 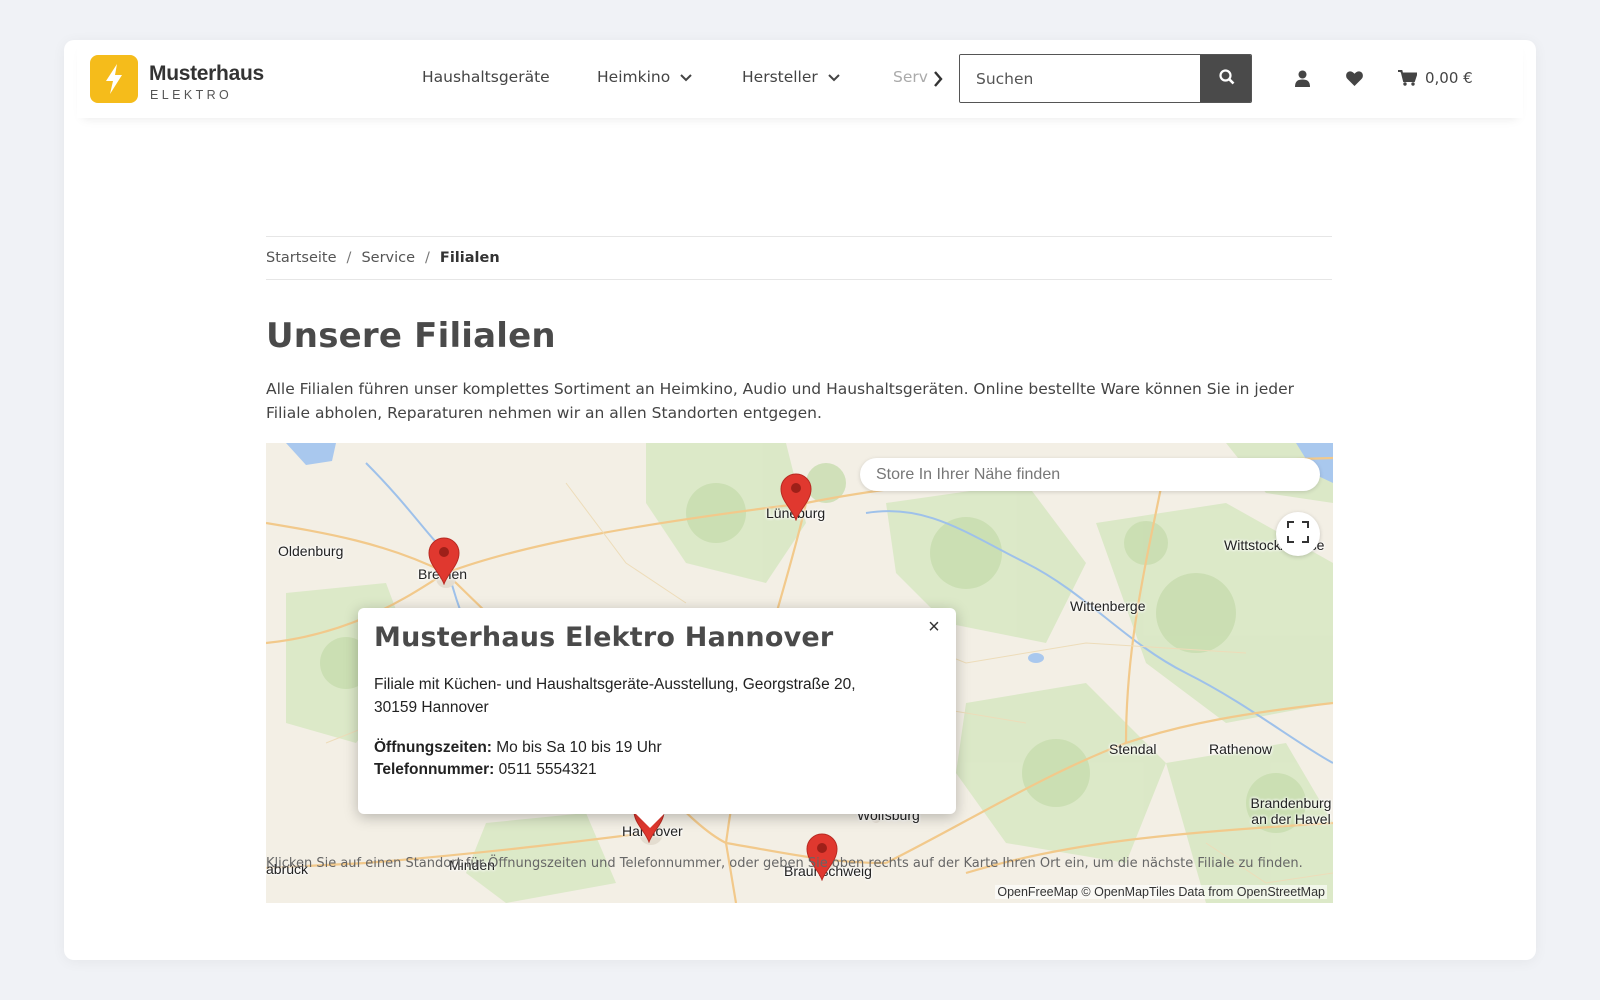 I want to click on popup-tip, so click(x=650, y=821).